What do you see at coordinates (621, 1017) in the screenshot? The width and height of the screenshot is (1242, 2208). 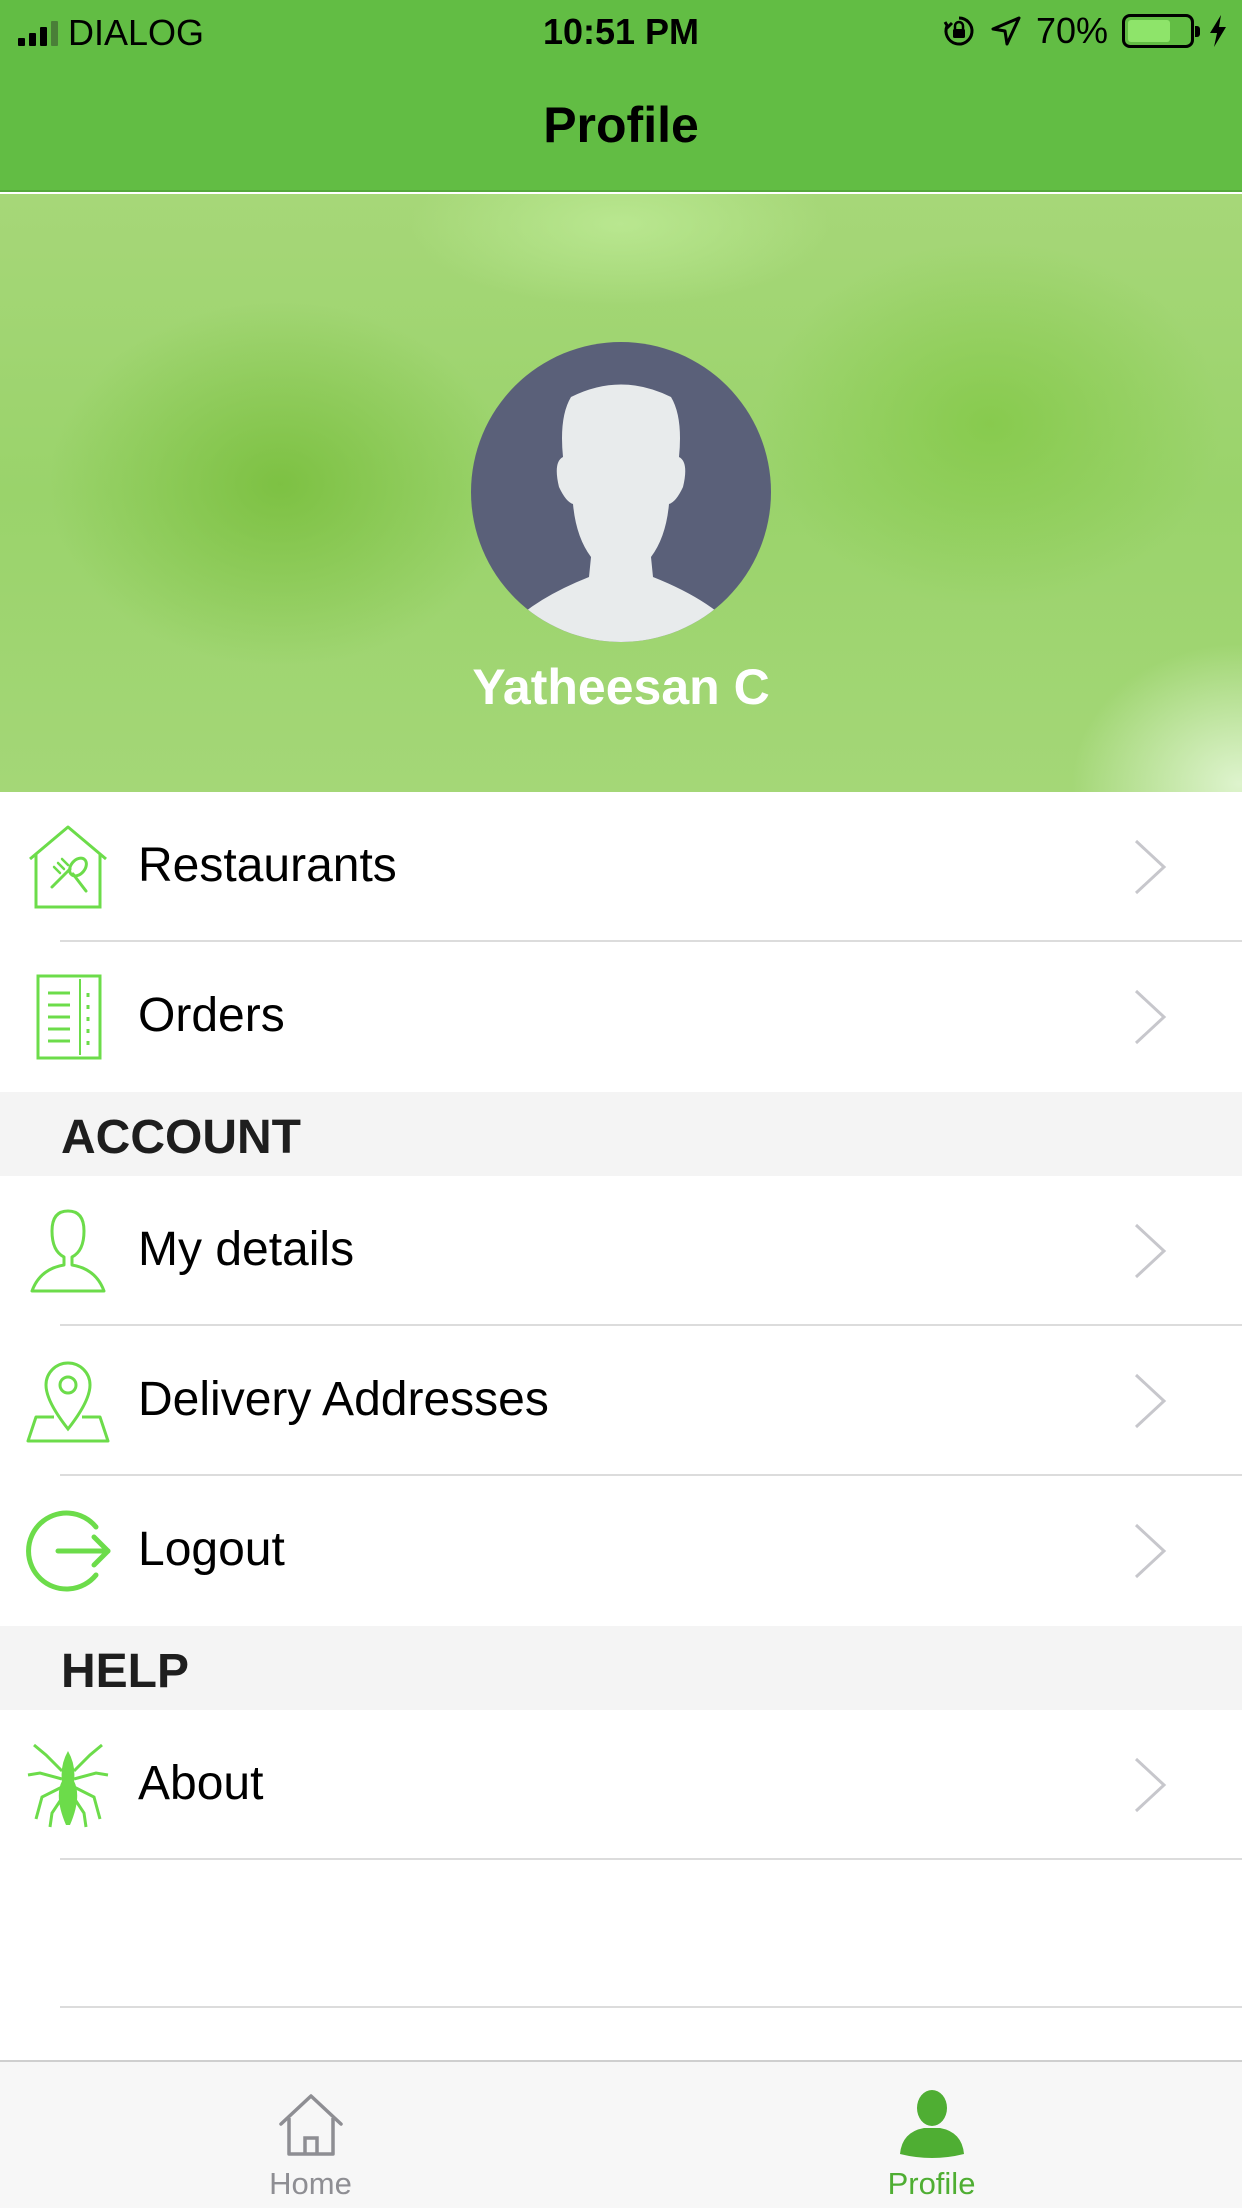 I see `list-item-orders: Orders` at bounding box center [621, 1017].